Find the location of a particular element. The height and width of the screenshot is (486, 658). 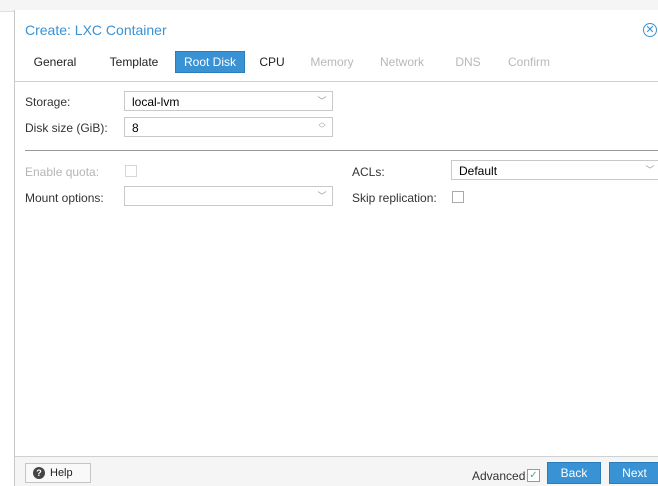

acls-label: ACLs: is located at coordinates (368, 172).